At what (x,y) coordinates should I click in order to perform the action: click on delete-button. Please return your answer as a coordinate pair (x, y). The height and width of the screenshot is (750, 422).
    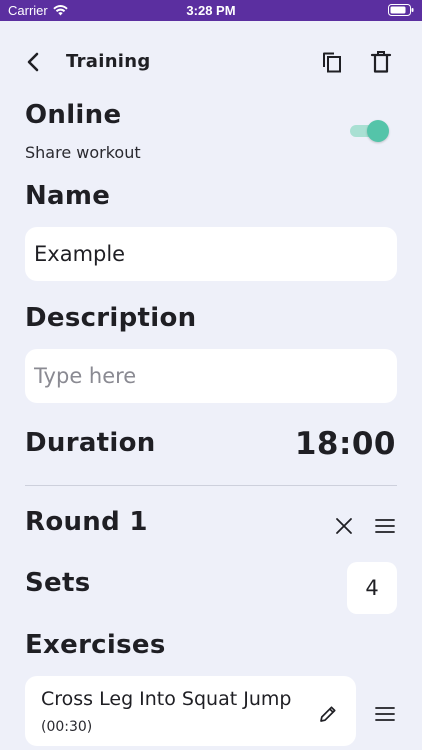
    Looking at the image, I should click on (381, 62).